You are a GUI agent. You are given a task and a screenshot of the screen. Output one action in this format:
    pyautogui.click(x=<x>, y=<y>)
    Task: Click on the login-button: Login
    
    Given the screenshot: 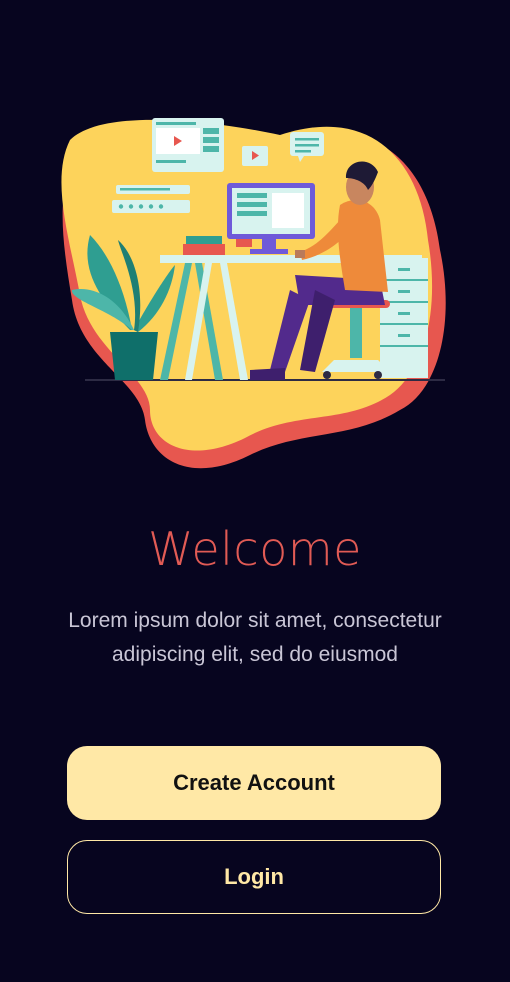 What is the action you would take?
    pyautogui.click(x=254, y=877)
    